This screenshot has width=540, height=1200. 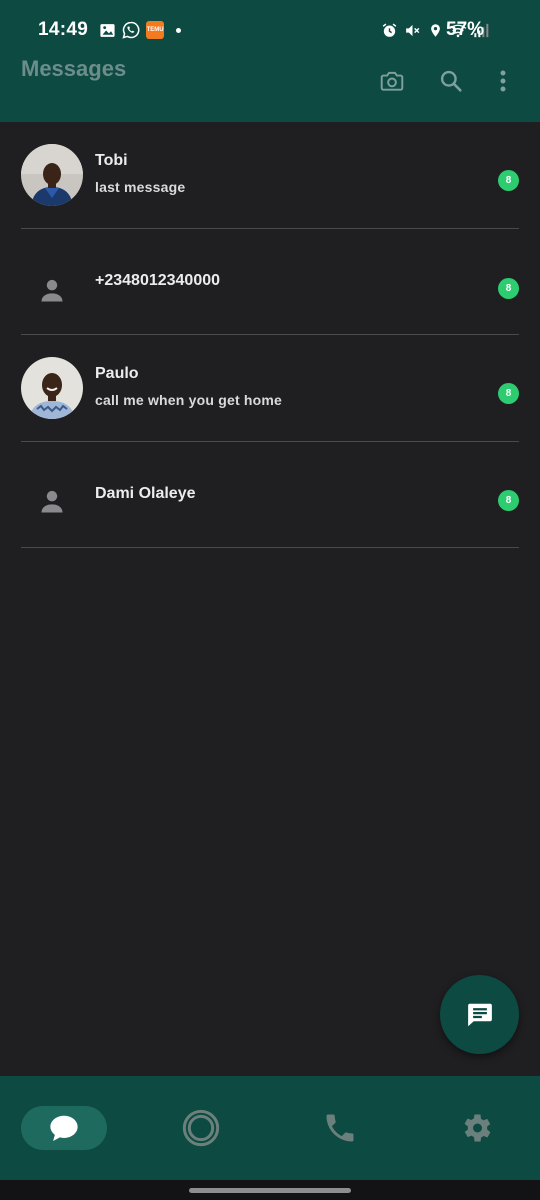 I want to click on message-preview: last message, so click(x=140, y=187).